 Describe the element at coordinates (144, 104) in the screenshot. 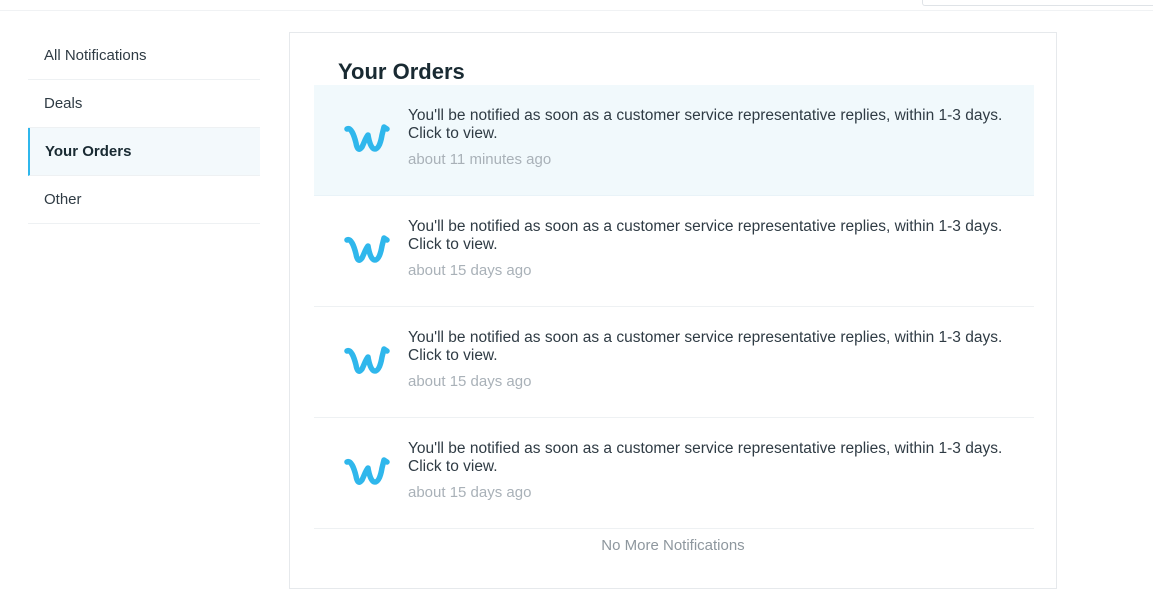

I see `sidebar-item-deals: Deals` at that location.